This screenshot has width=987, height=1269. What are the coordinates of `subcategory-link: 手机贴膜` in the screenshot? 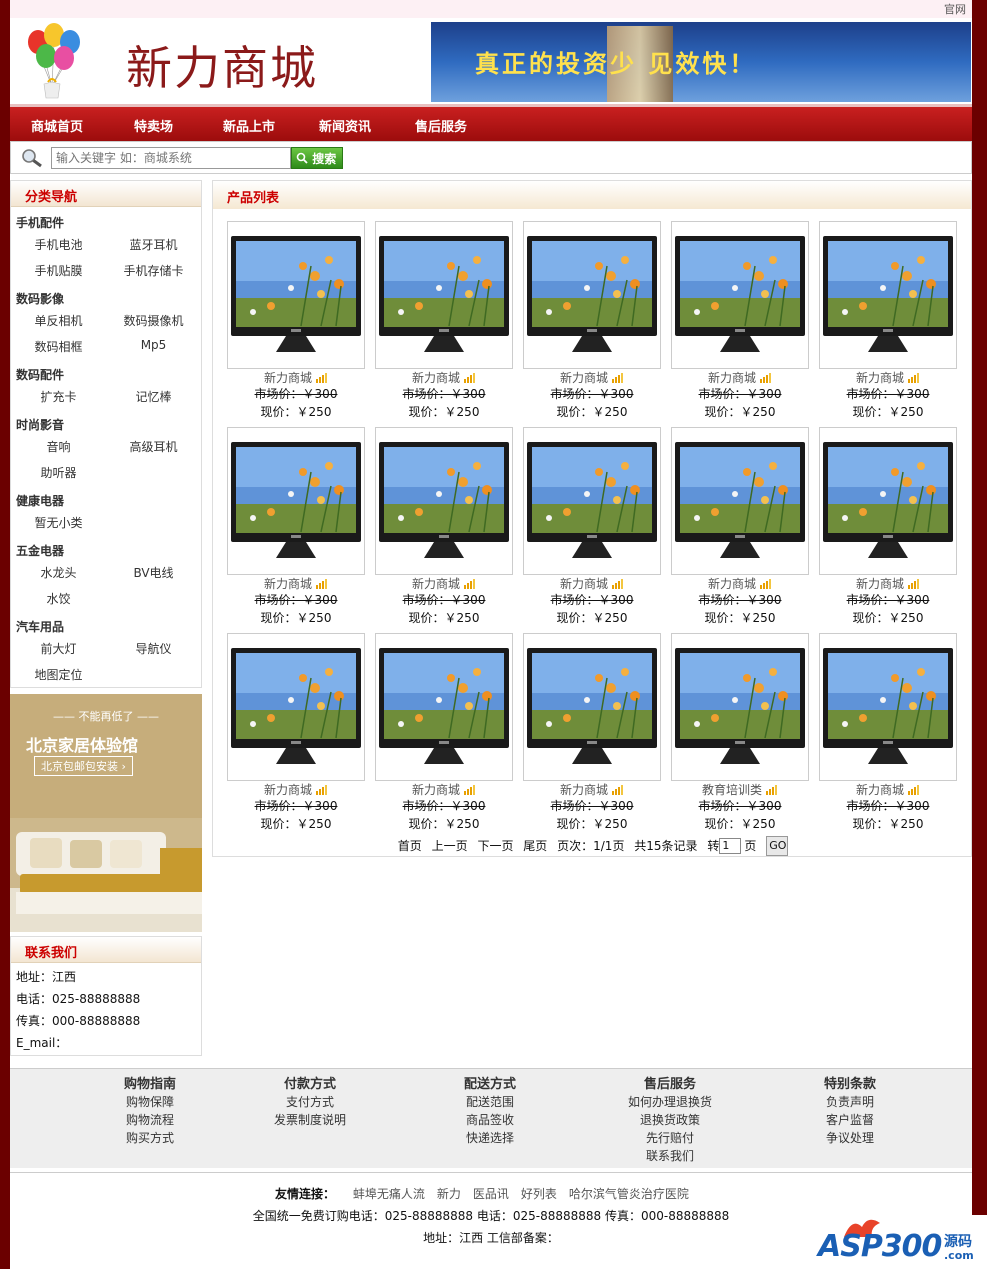 It's located at (58, 270).